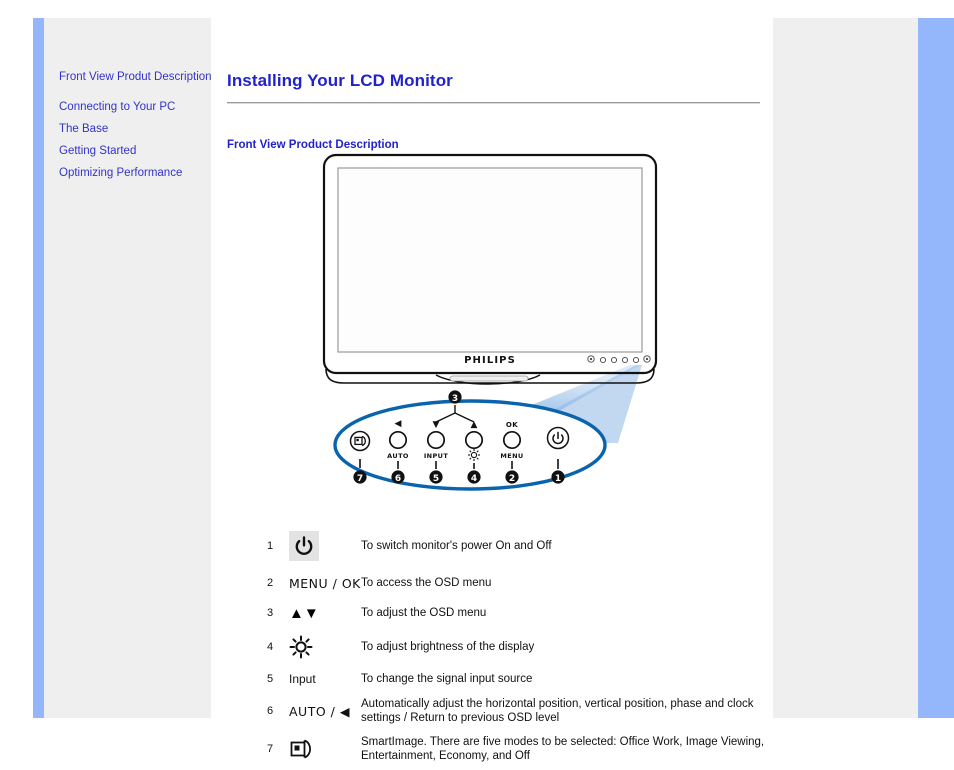 The height and width of the screenshot is (770, 954). I want to click on legend-number: 3, so click(270, 613).